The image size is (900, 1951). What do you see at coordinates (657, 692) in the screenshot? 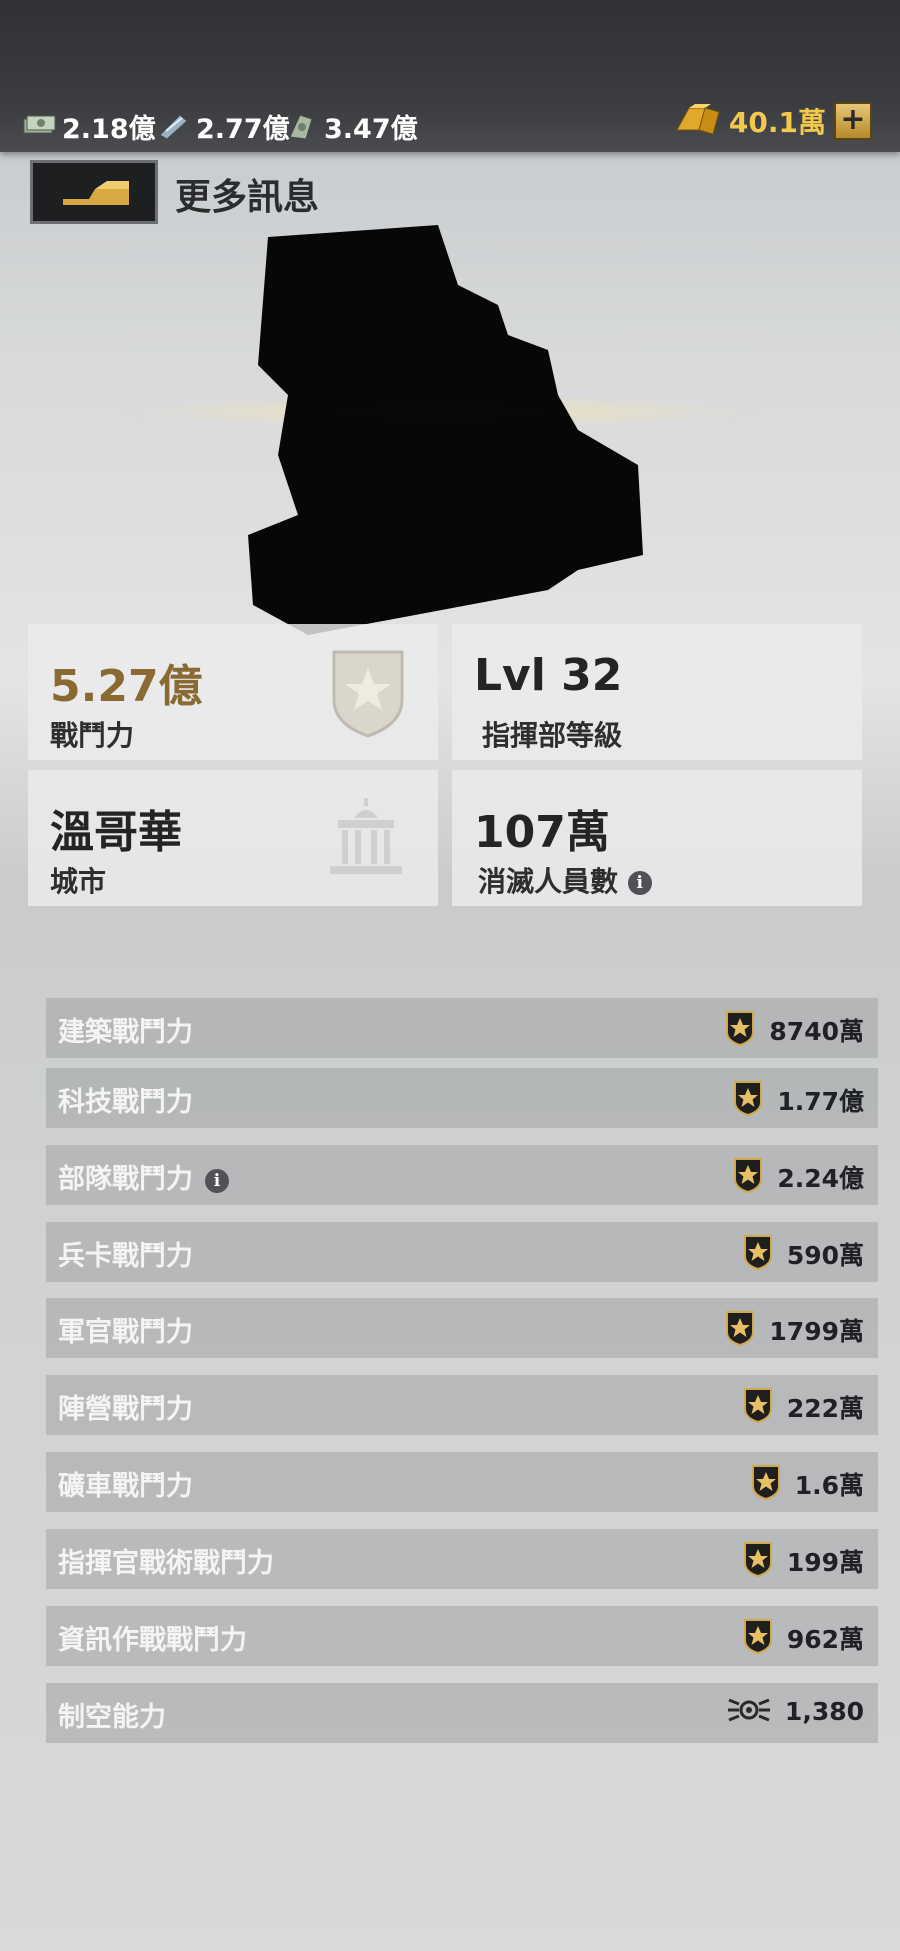
I see `hq-level-card: Lvl 32 指揮部等級` at bounding box center [657, 692].